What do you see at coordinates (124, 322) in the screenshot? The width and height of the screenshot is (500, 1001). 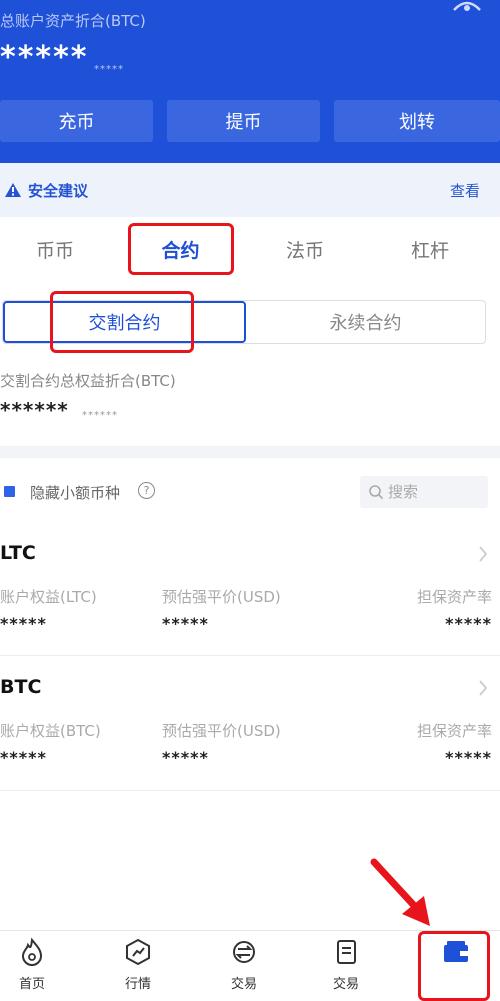 I see `segment-delivery-contract: 交割合约` at bounding box center [124, 322].